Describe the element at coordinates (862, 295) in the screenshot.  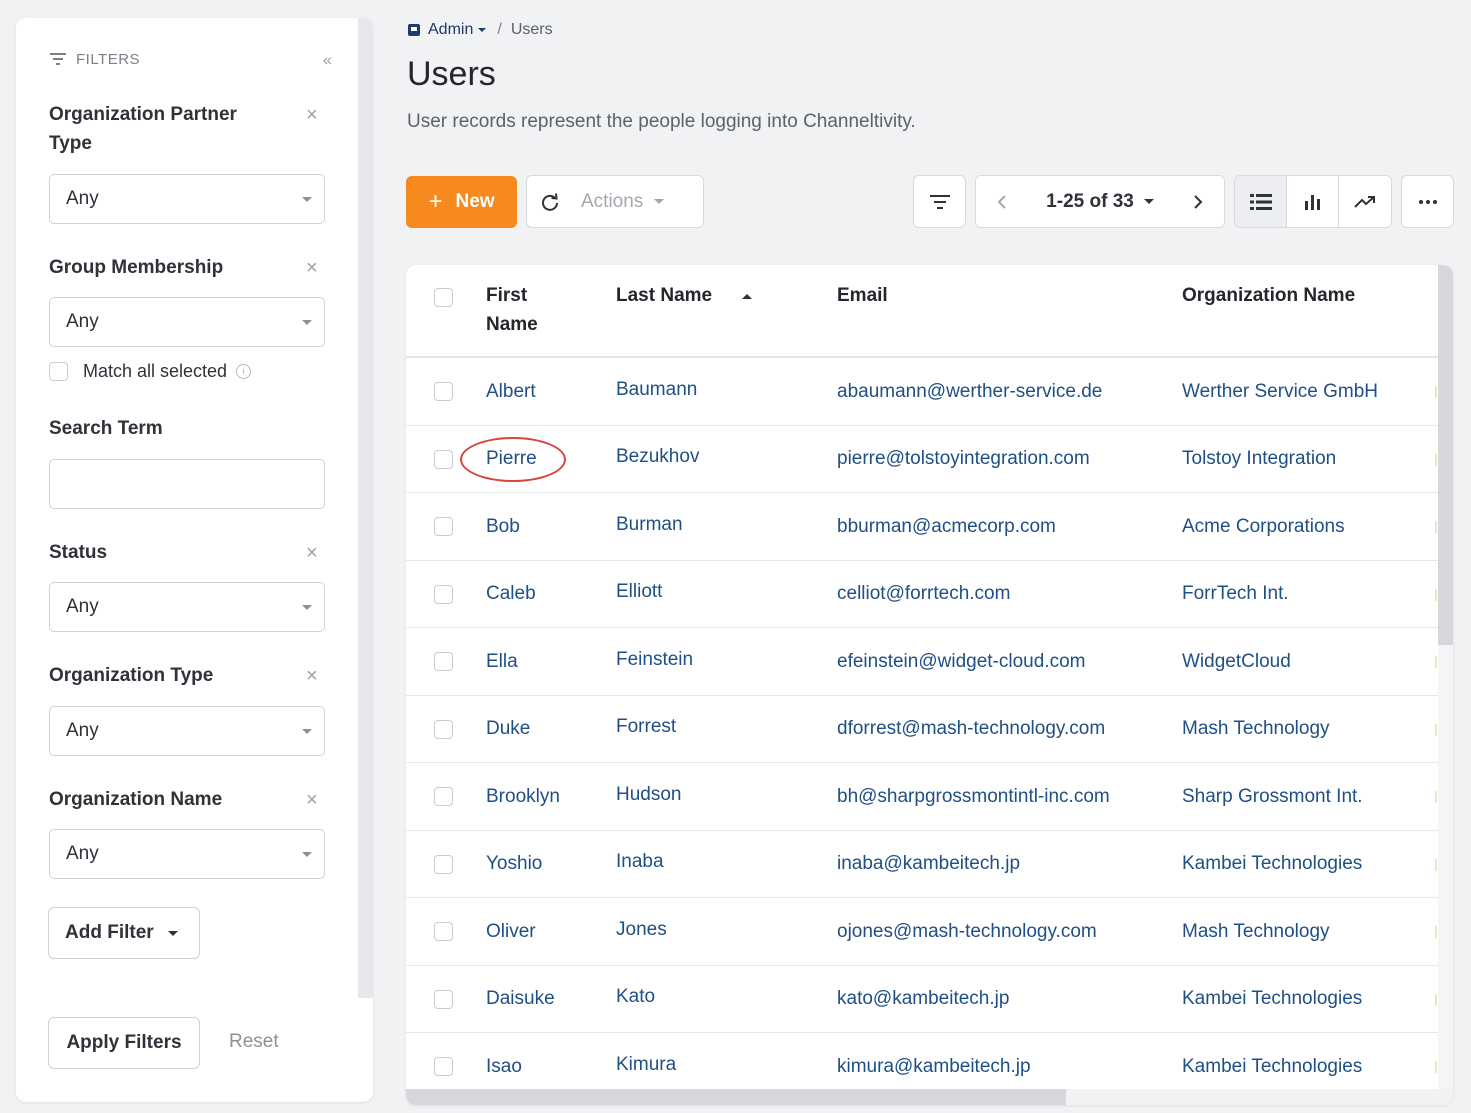
I see `column-header-email: Email` at that location.